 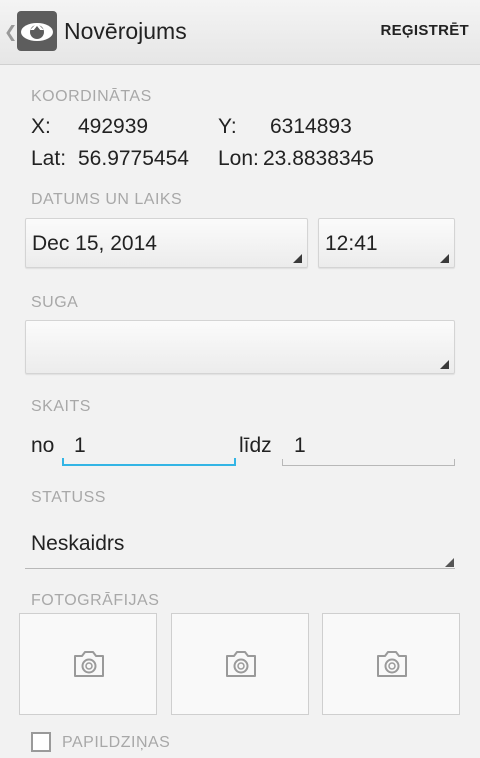 What do you see at coordinates (95, 600) in the screenshot?
I see `photos-section-label: FOTOGRĀFIJAS` at bounding box center [95, 600].